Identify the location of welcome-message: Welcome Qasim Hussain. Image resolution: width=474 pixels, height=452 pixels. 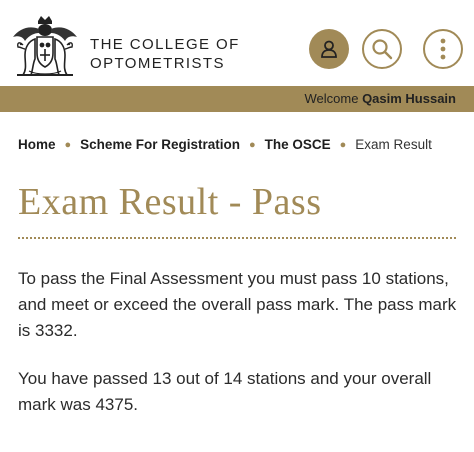
(380, 98).